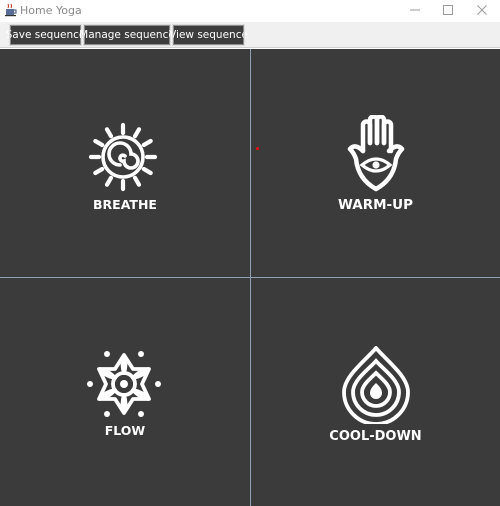 This screenshot has height=506, width=500. What do you see at coordinates (125, 430) in the screenshot?
I see `tile-label-flow: FLOW` at bounding box center [125, 430].